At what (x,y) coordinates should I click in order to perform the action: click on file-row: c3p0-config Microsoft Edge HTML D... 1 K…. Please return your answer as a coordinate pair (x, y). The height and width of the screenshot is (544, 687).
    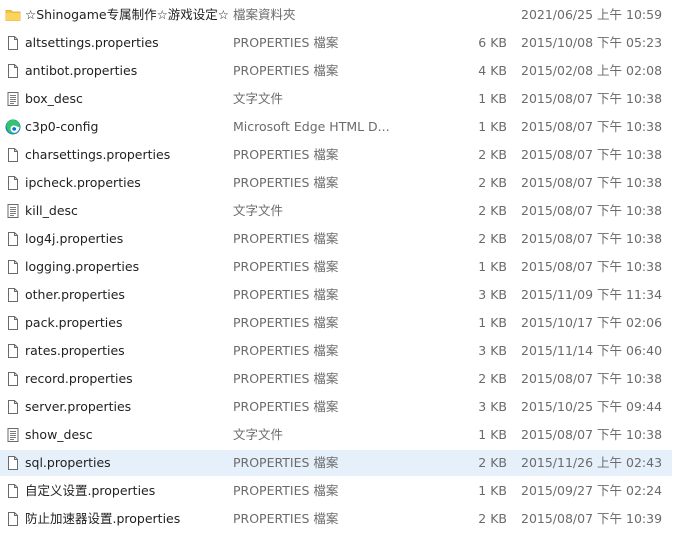
    Looking at the image, I should click on (336, 127).